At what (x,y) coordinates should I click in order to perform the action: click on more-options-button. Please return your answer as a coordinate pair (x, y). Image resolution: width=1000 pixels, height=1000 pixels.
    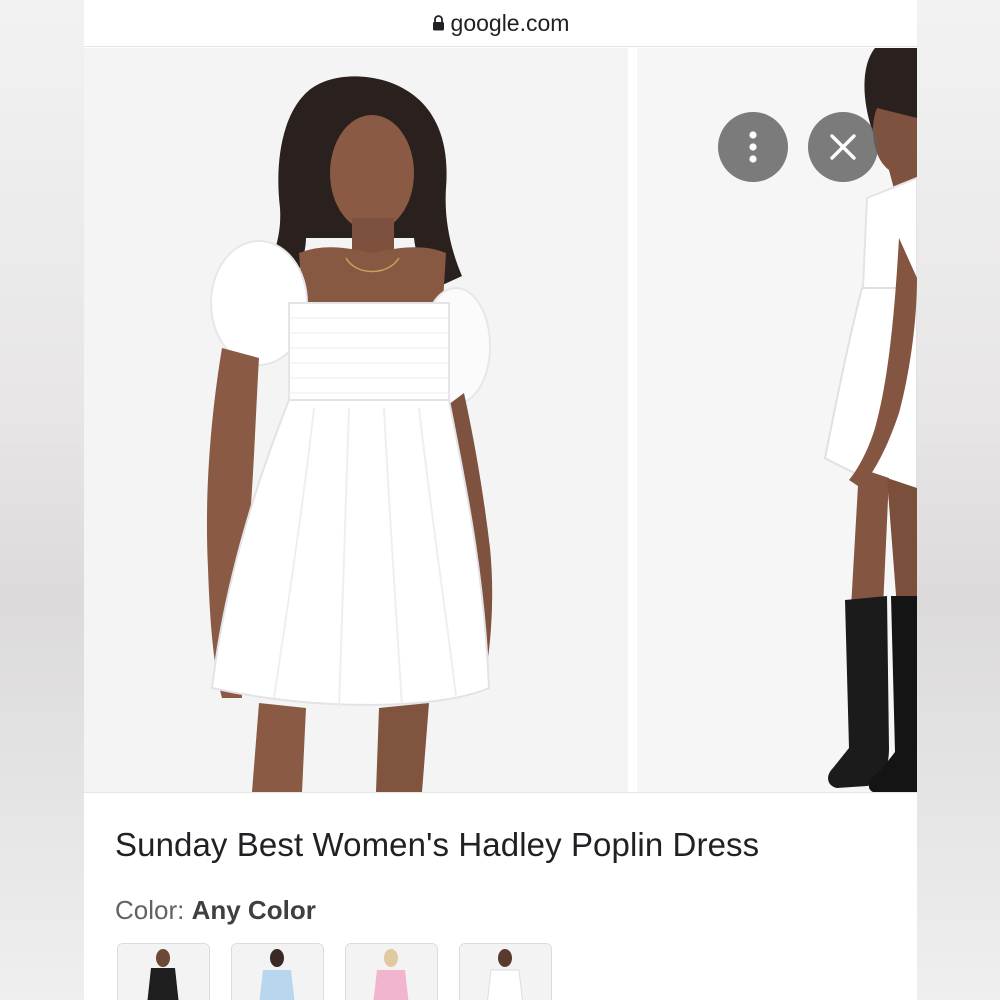
    Looking at the image, I should click on (753, 147).